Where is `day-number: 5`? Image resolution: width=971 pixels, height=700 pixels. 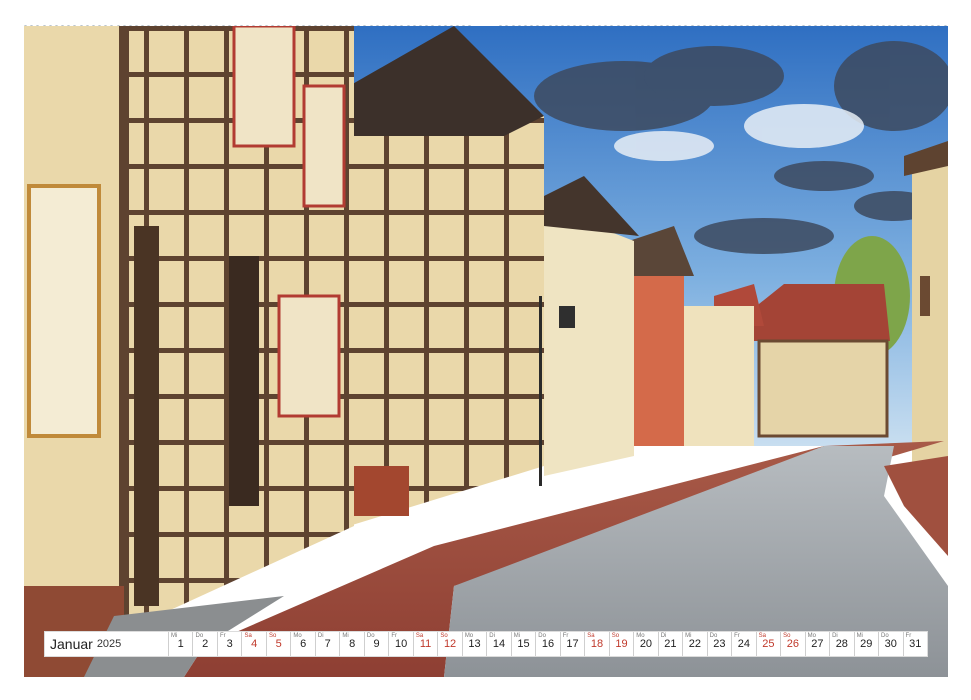 day-number: 5 is located at coordinates (278, 644).